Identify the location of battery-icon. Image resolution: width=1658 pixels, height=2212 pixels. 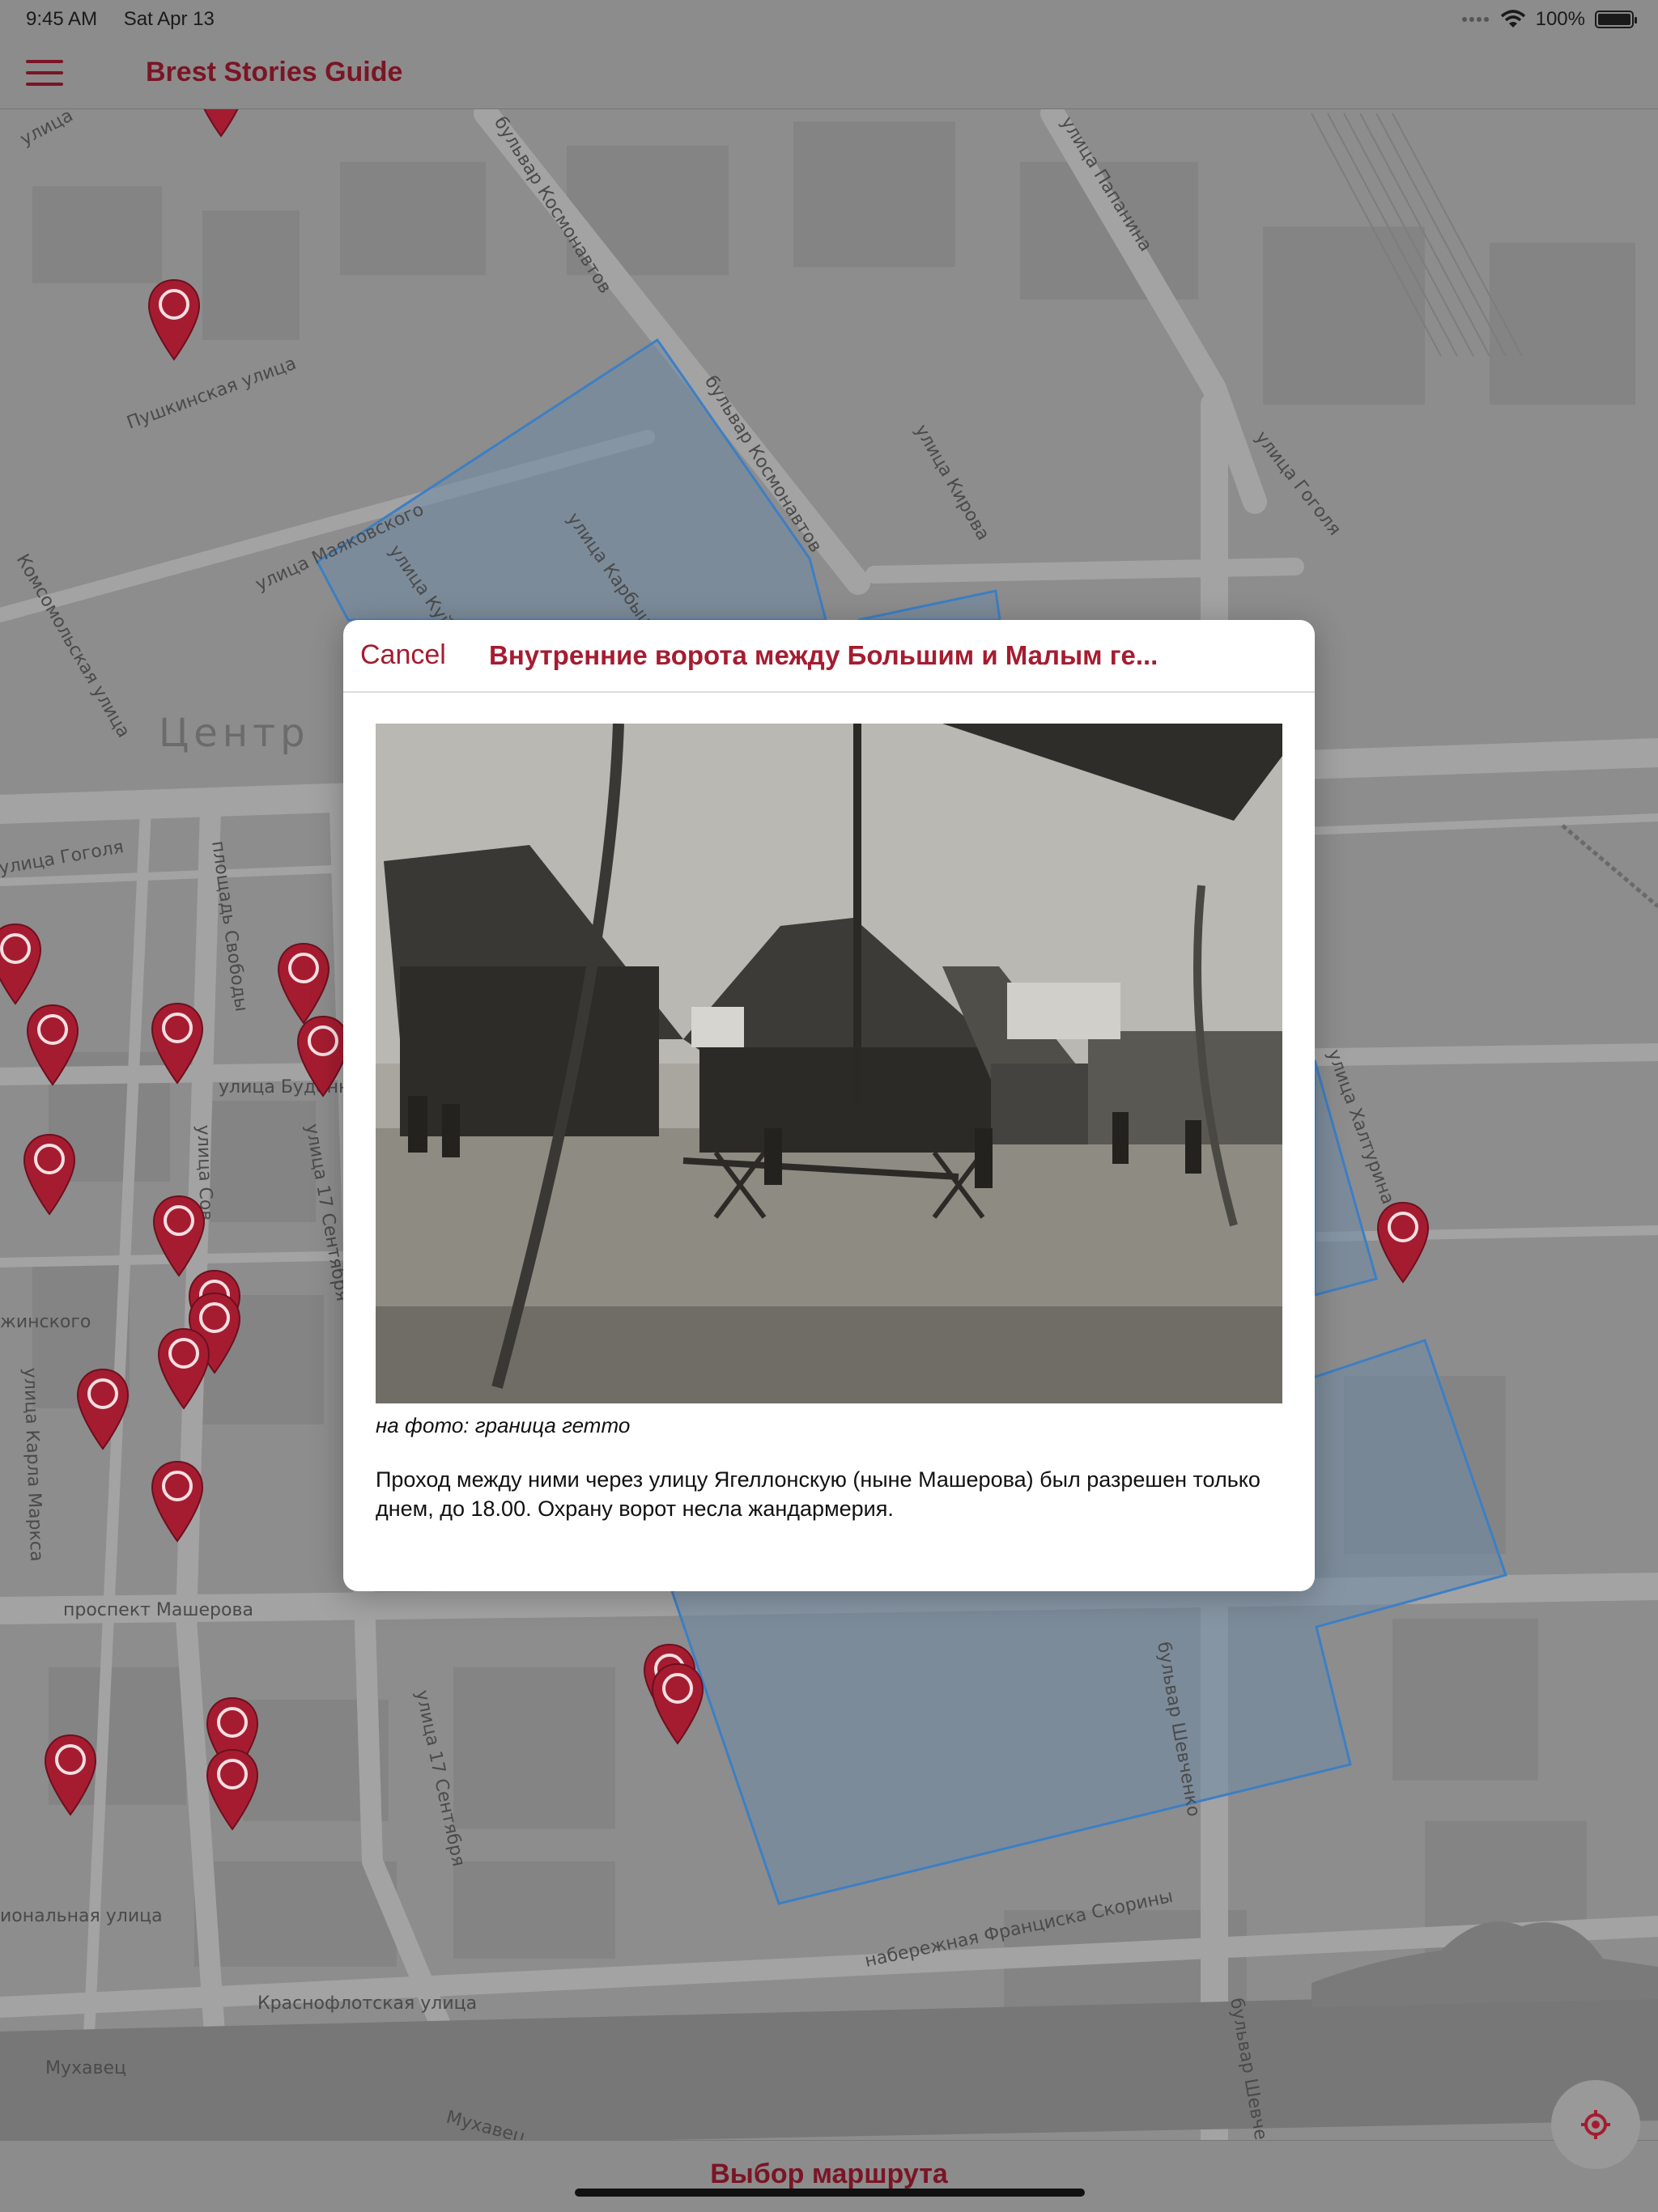
(1616, 19).